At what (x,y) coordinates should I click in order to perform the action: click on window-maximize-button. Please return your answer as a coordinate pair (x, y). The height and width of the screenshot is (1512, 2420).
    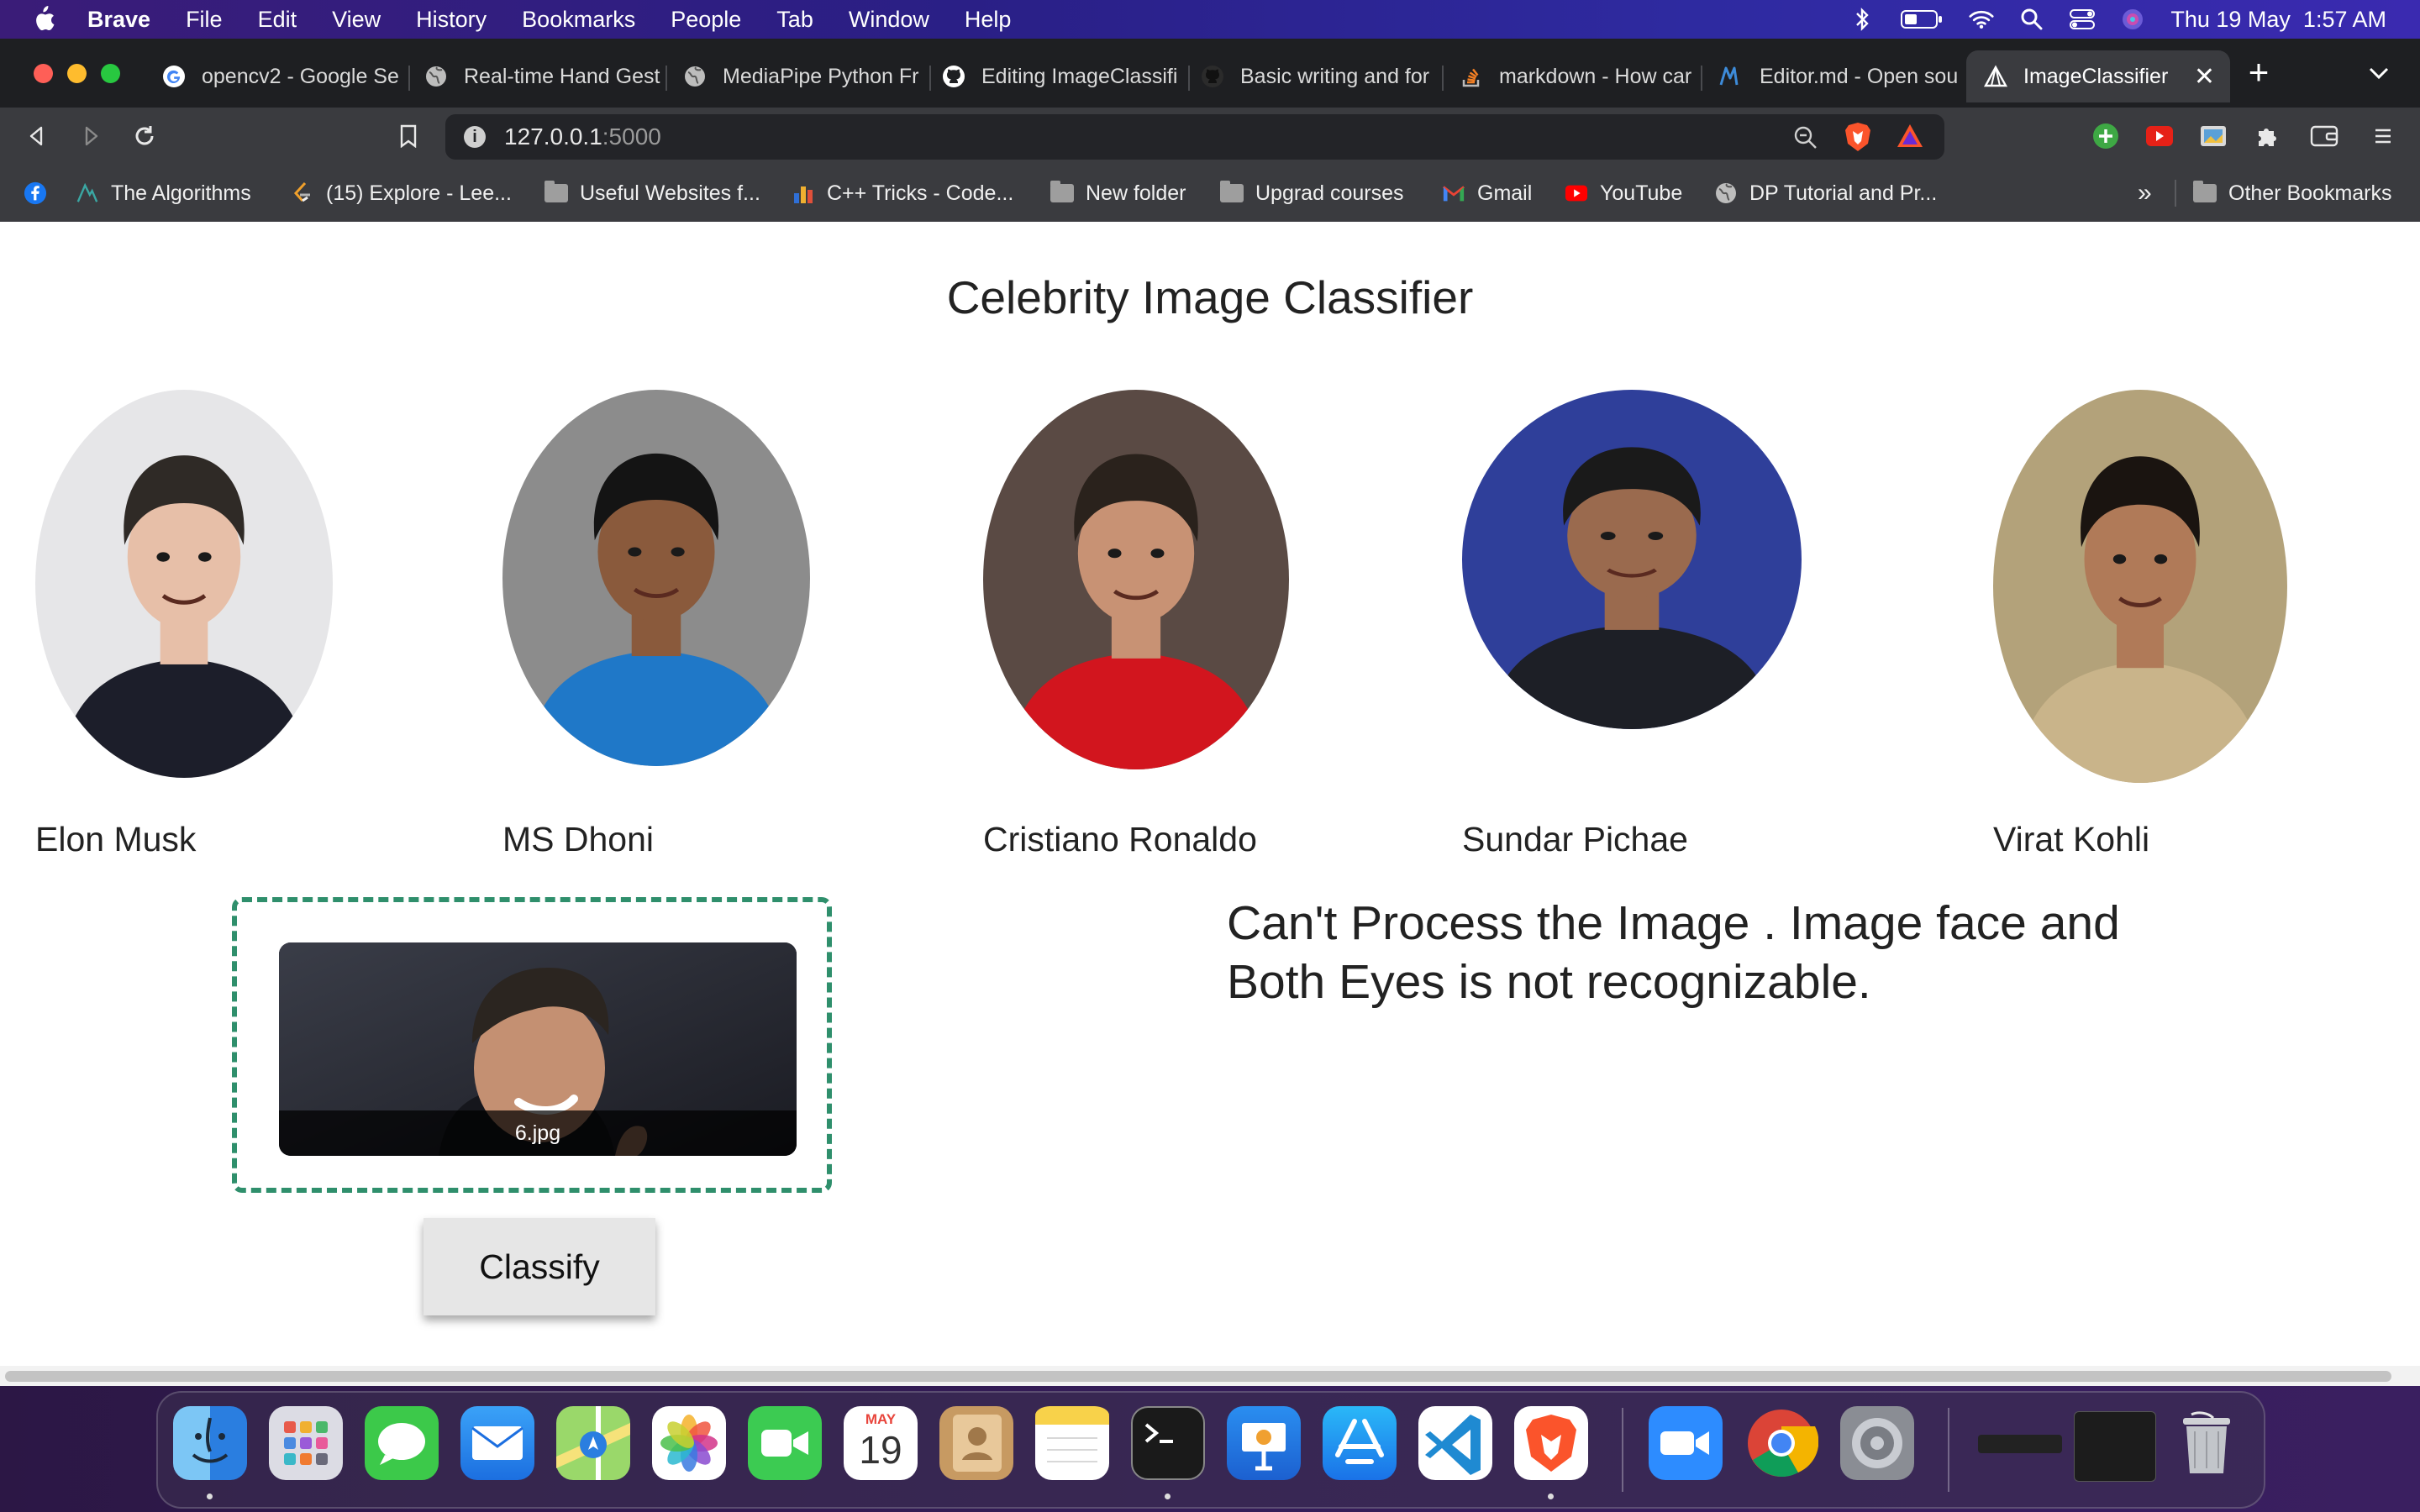
    Looking at the image, I should click on (110, 73).